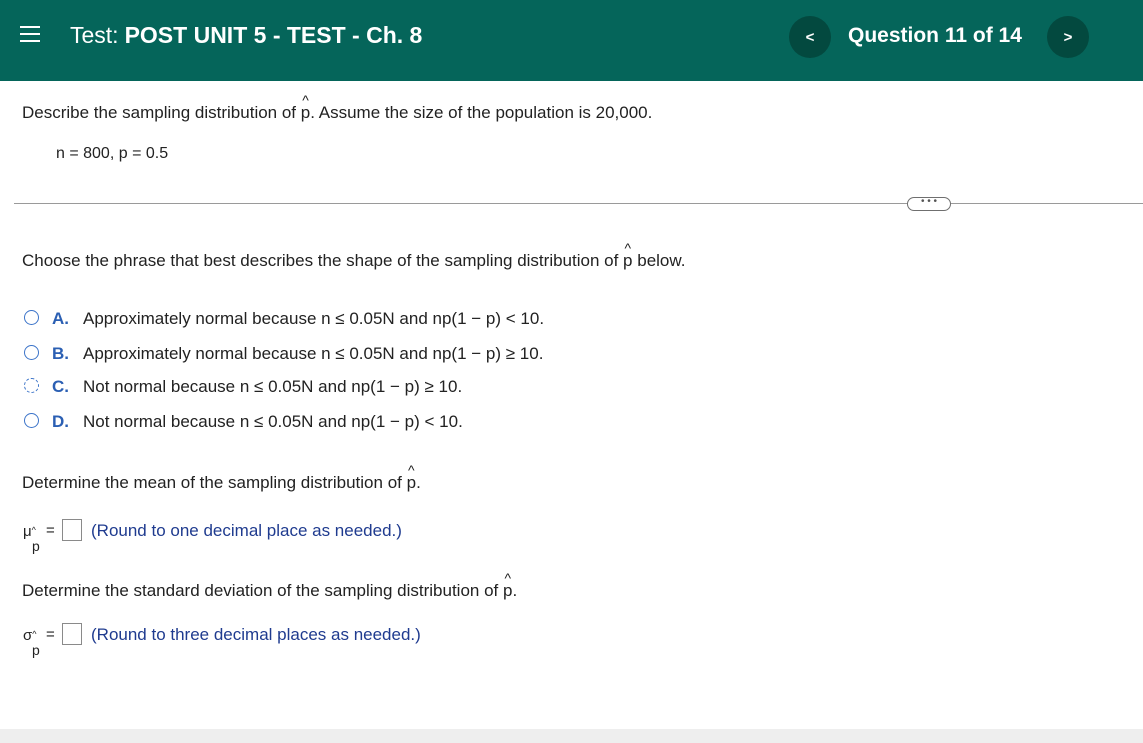 The image size is (1143, 743). What do you see at coordinates (273, 35) in the screenshot?
I see `test-name: POST UNIT 5 - TEST - Ch. 8` at bounding box center [273, 35].